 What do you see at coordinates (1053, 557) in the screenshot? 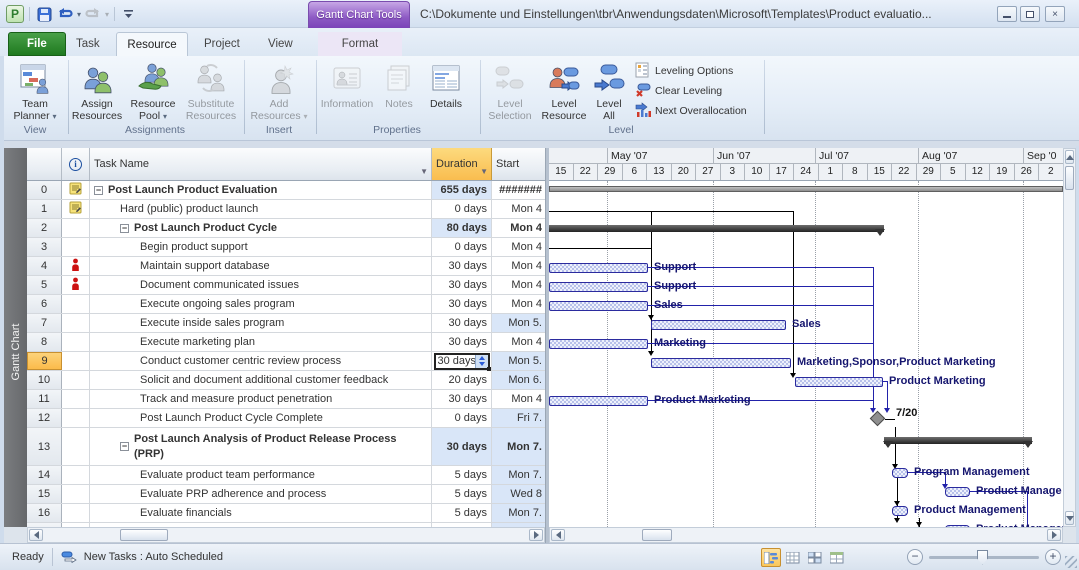
I see `zoom-in-icon: +` at bounding box center [1053, 557].